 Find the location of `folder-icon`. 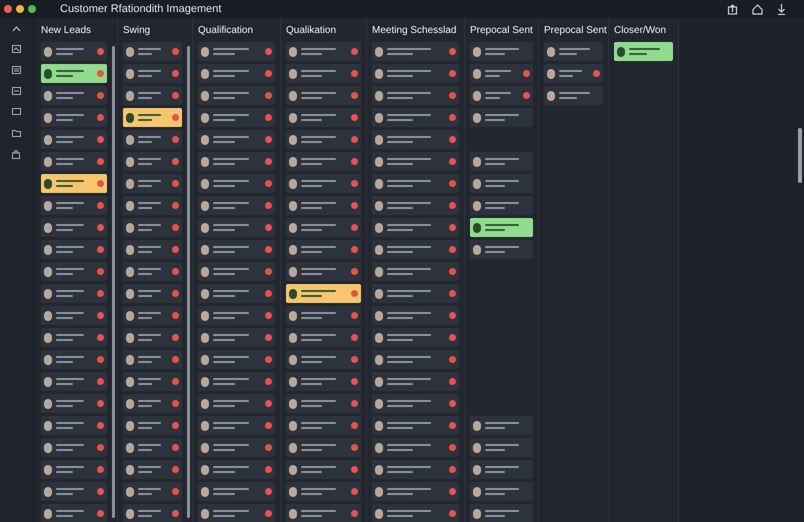

folder-icon is located at coordinates (16, 133).